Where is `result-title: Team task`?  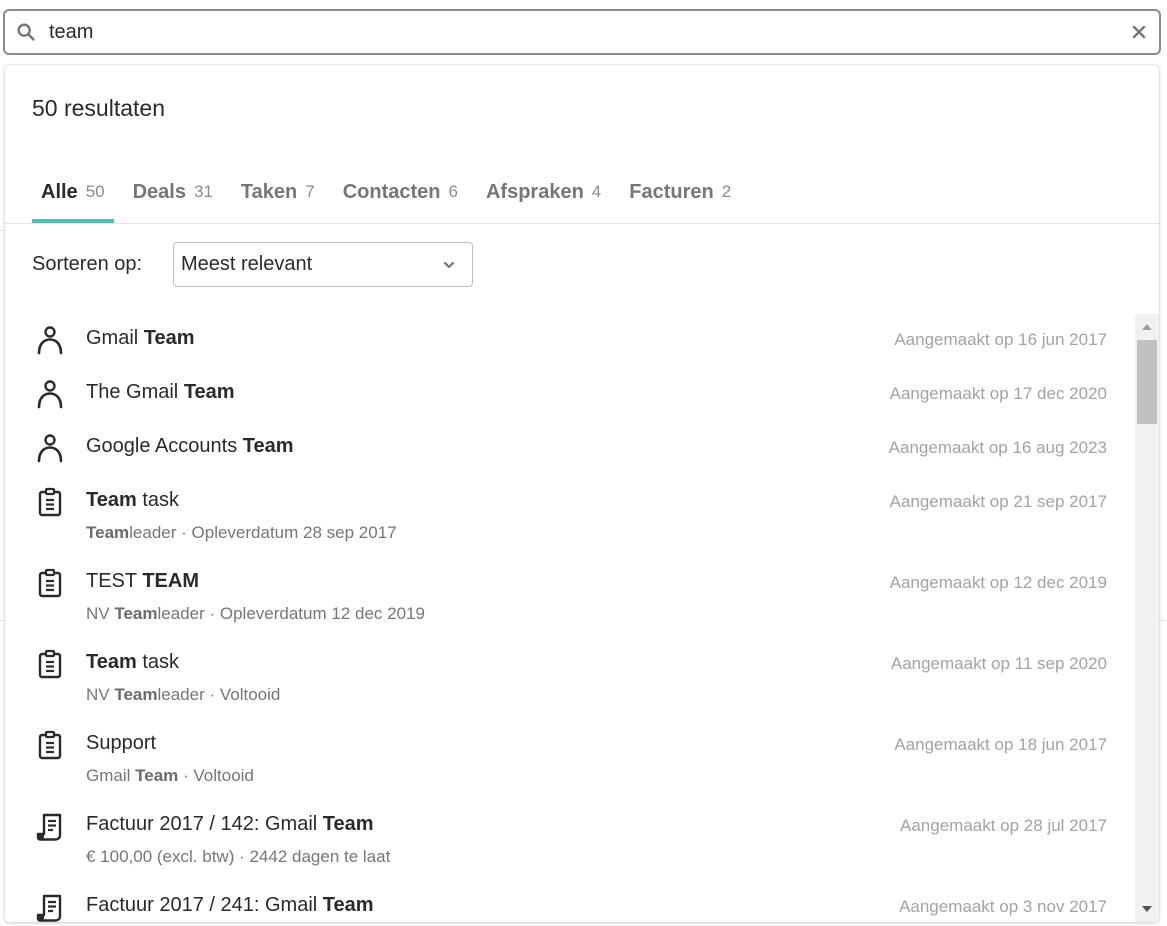
result-title: Team task is located at coordinates (132, 662).